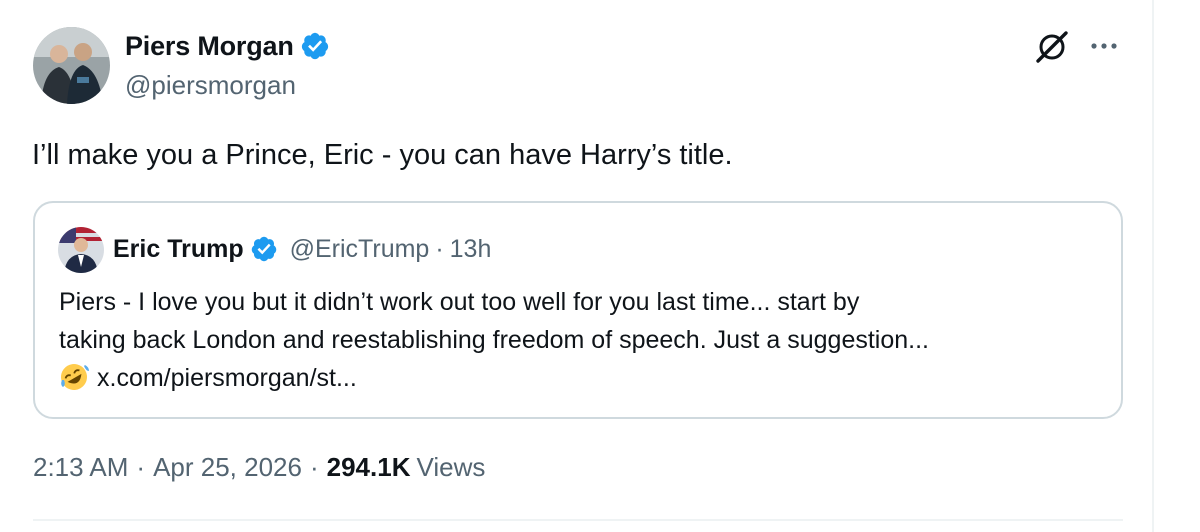 This screenshot has height=532, width=1200. Describe the element at coordinates (209, 46) in the screenshot. I see `author-display-name: Piers Morgan` at that location.